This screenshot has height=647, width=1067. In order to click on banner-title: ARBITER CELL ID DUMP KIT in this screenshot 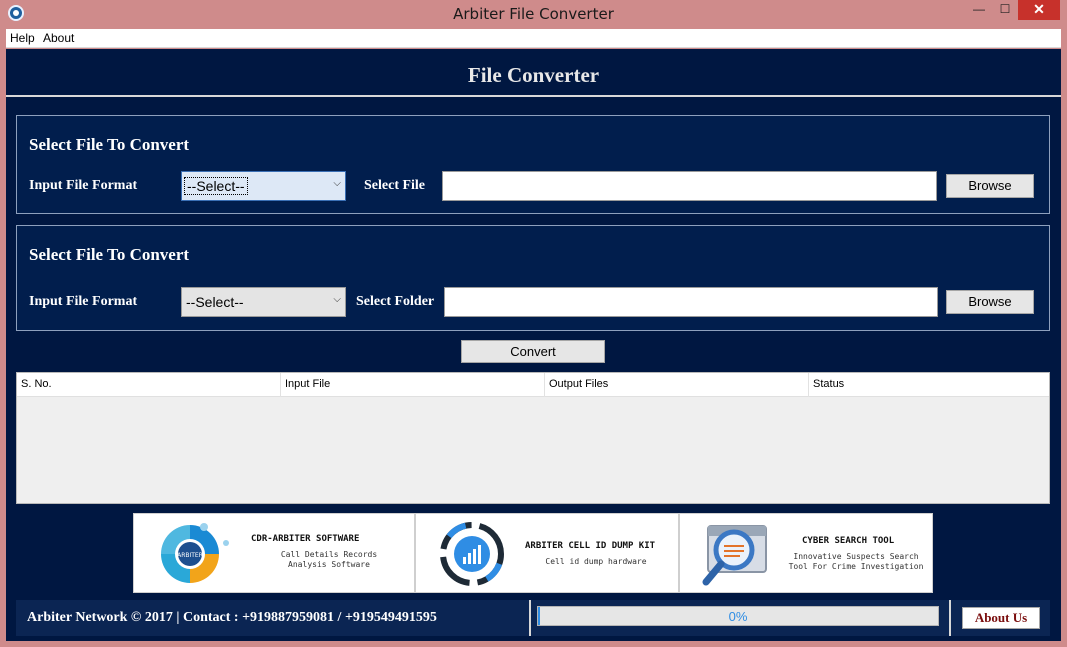, I will do `click(590, 546)`.